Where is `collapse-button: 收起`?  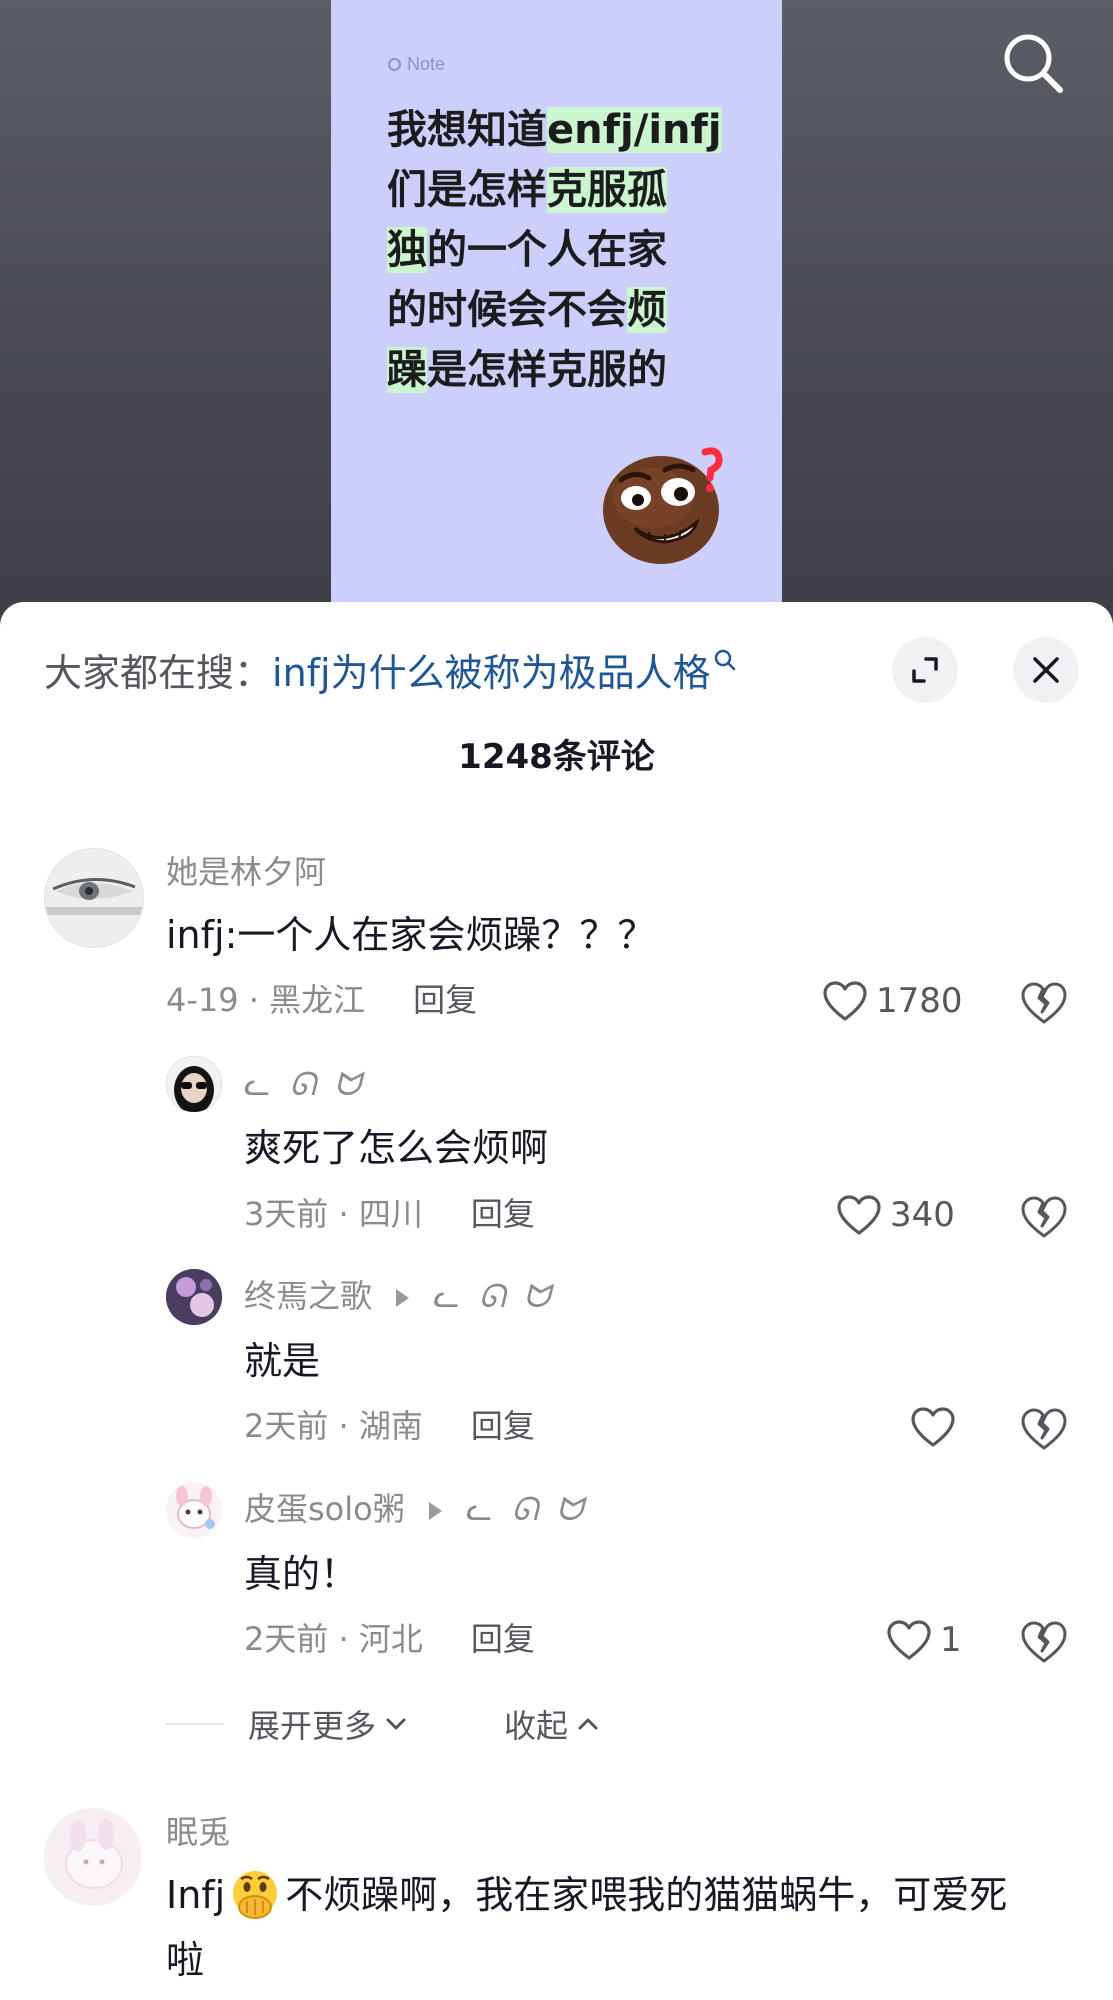 collapse-button: 收起 is located at coordinates (552, 1724).